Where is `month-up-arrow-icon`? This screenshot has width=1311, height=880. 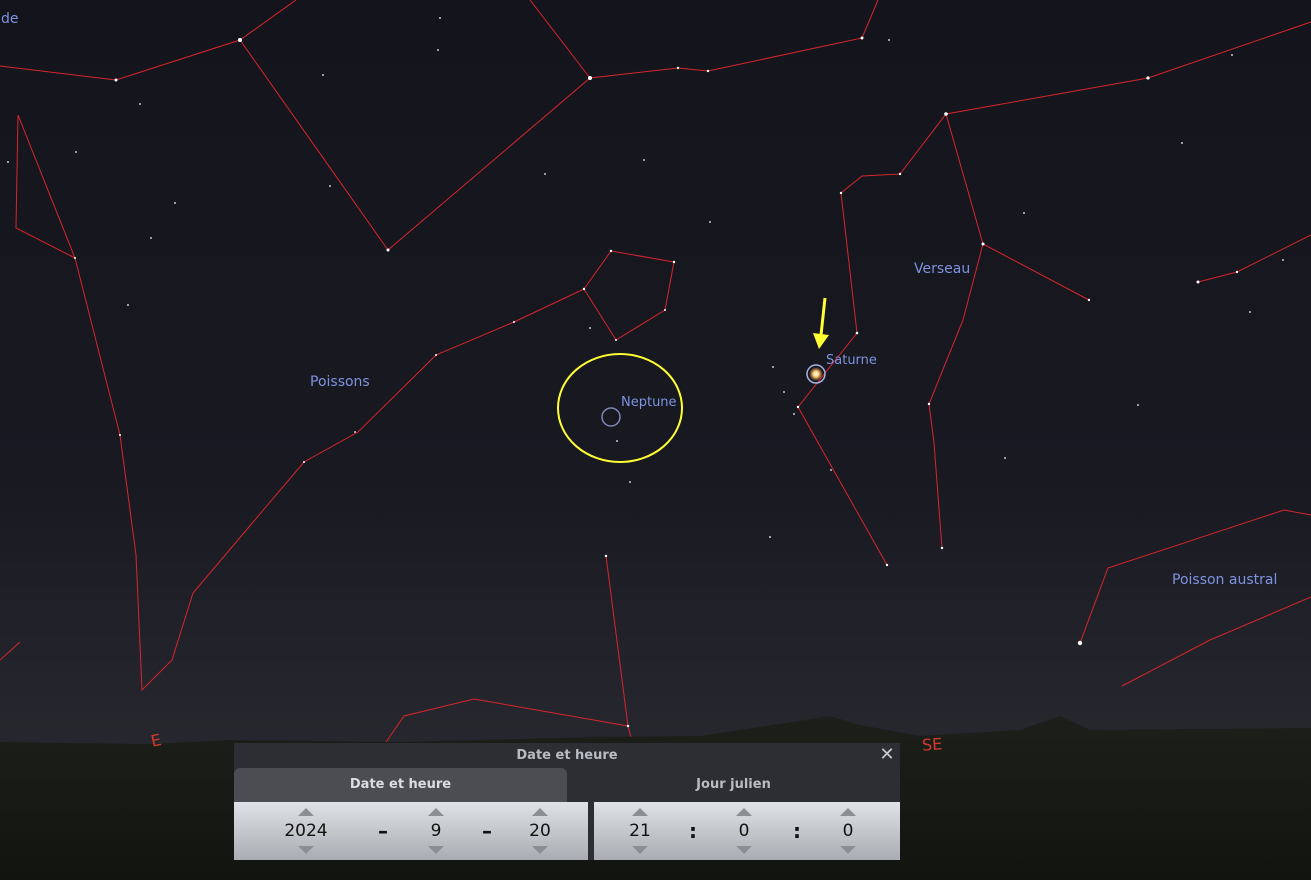 month-up-arrow-icon is located at coordinates (436, 812).